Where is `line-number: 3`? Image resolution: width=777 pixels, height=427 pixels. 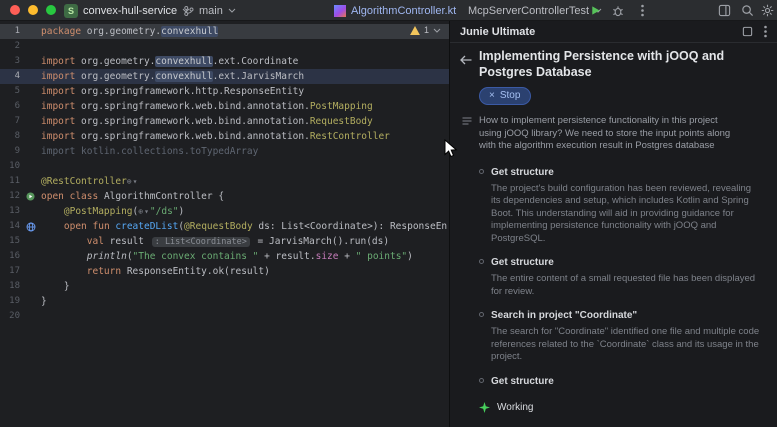 line-number: 3 is located at coordinates (10, 61).